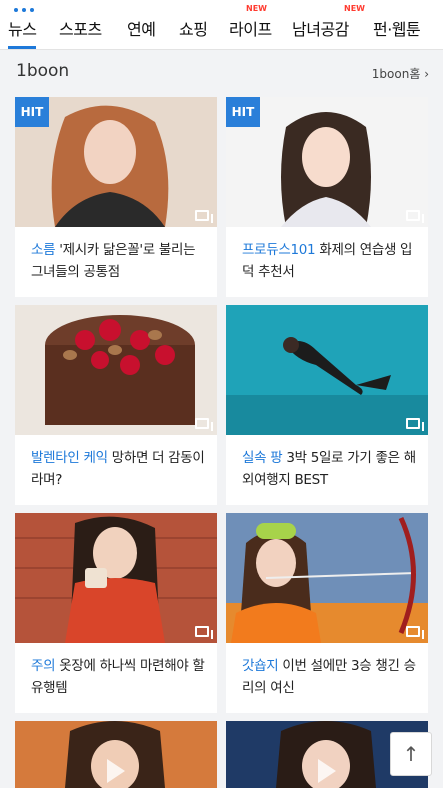  Describe the element at coordinates (400, 73) in the screenshot. I see `section-home-link: 1boon홈 ›` at that location.